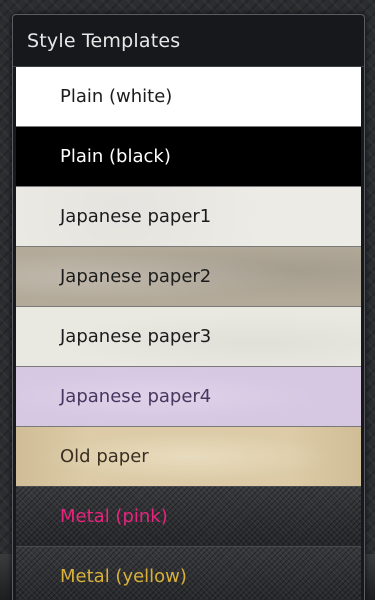  I want to click on template-label: Plain (black), so click(115, 156).